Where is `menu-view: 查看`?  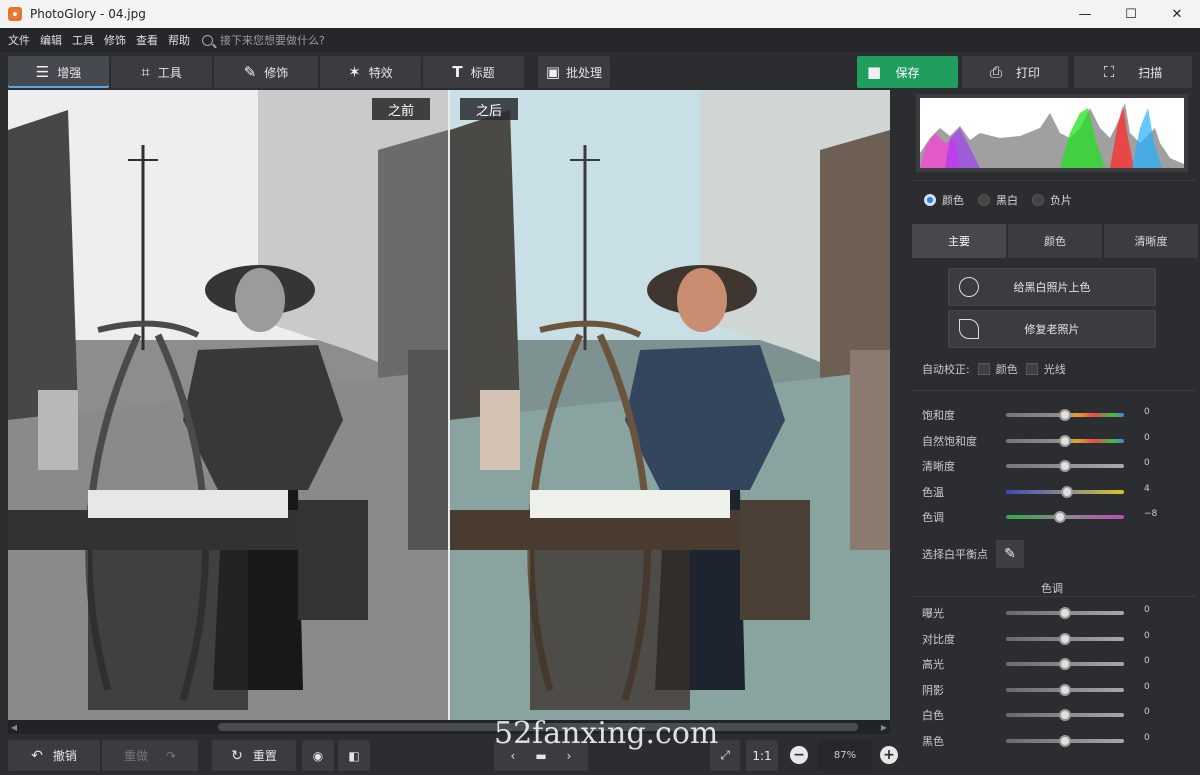
menu-view: 查看 is located at coordinates (147, 40).